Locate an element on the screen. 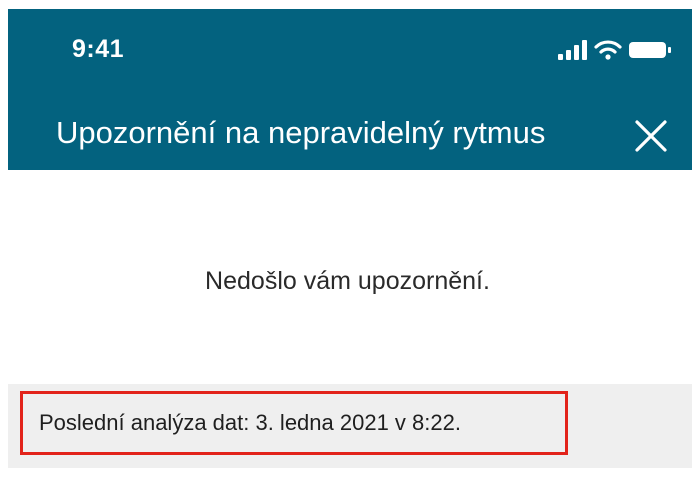 Image resolution: width=695 pixels, height=496 pixels. wifi-icon is located at coordinates (608, 50).